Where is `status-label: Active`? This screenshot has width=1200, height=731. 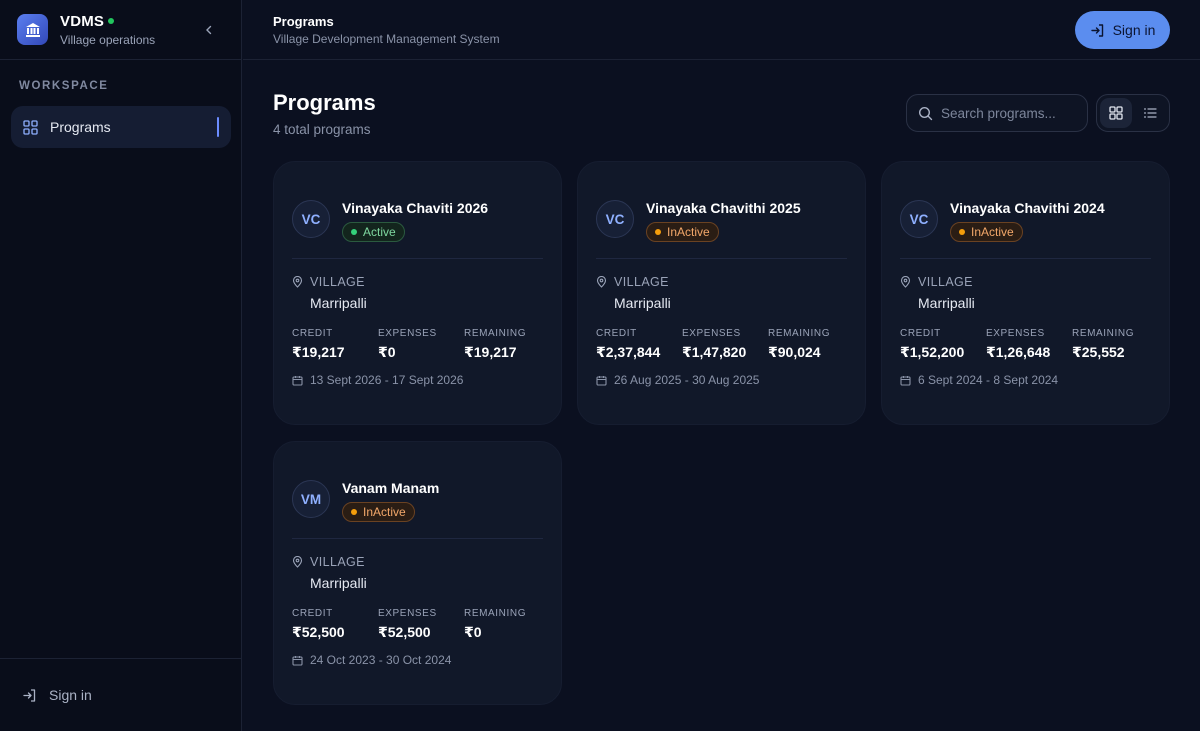 status-label: Active is located at coordinates (379, 232).